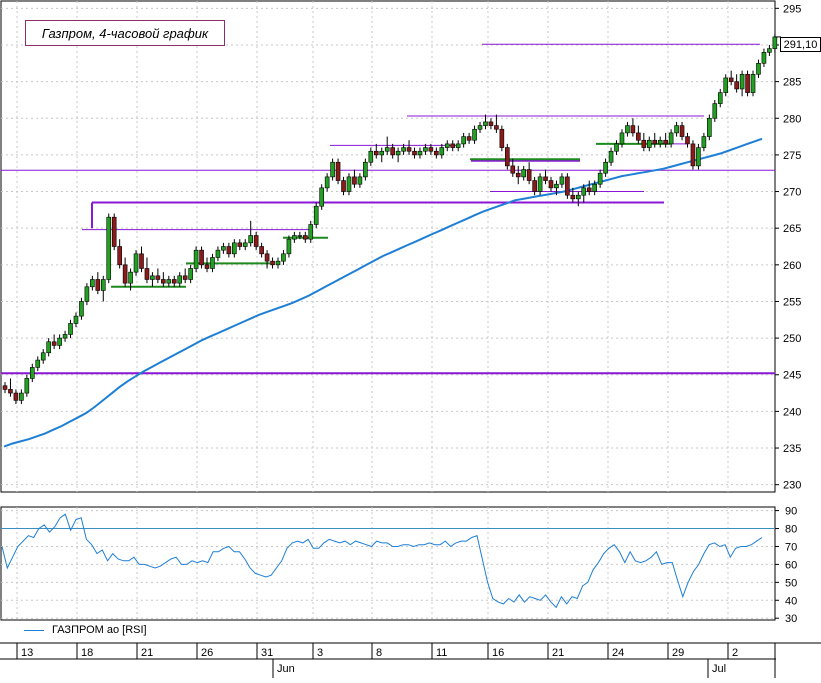 This screenshot has width=821, height=683. Describe the element at coordinates (792, 412) in the screenshot. I see `price-tick-label: 240` at that location.